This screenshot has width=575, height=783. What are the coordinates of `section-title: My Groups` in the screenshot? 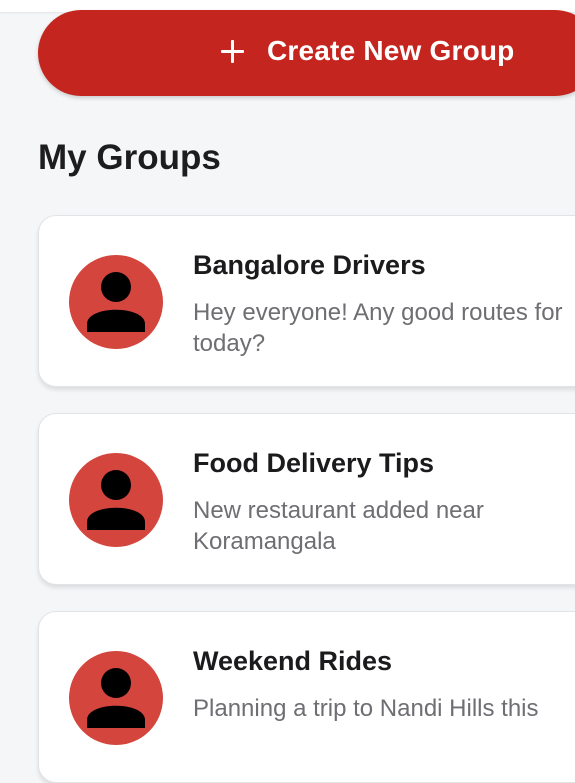 It's located at (129, 157).